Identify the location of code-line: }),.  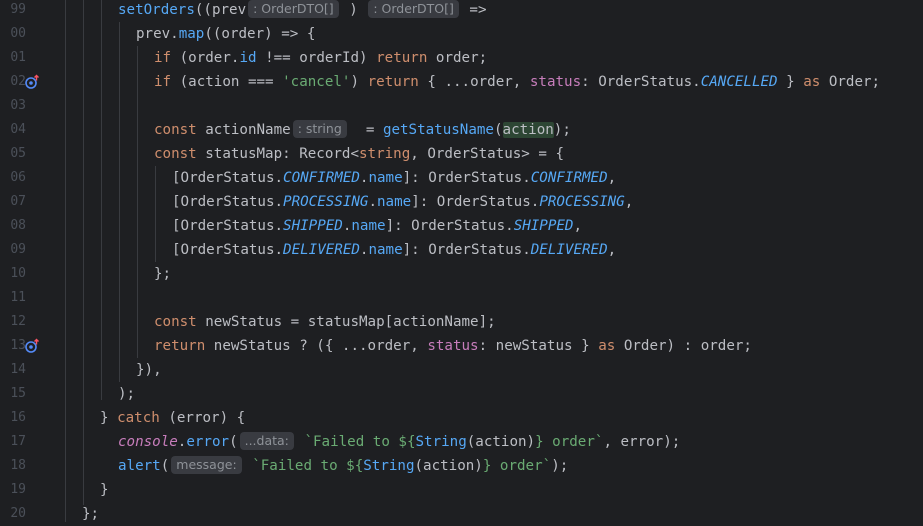
(149, 370).